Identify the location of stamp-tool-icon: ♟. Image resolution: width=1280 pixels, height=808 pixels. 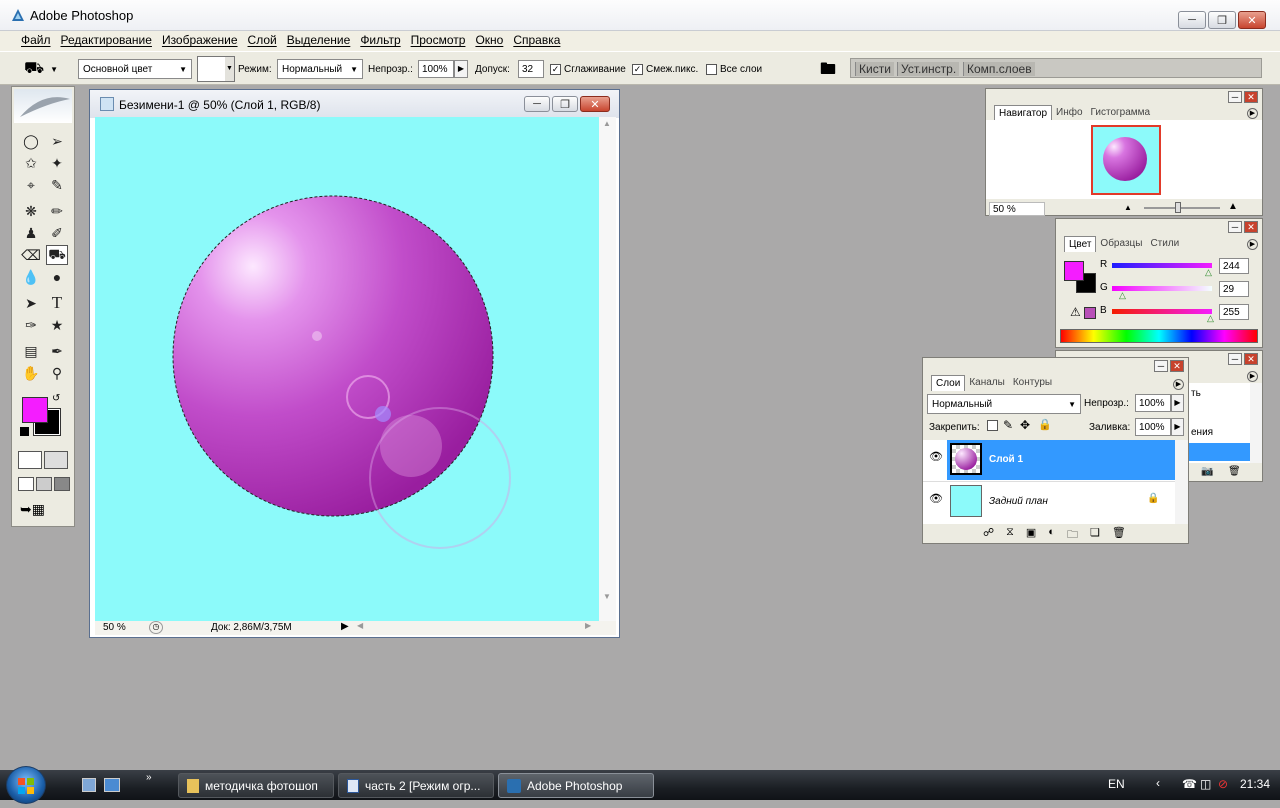
(31, 233).